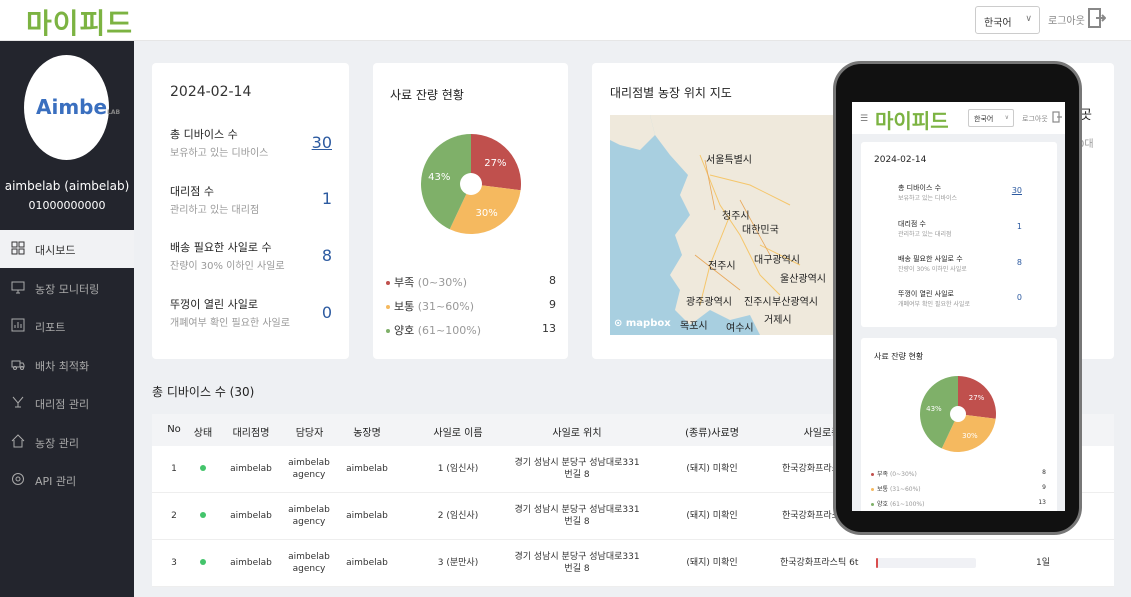  I want to click on column-header: 사일로 이름, so click(458, 431).